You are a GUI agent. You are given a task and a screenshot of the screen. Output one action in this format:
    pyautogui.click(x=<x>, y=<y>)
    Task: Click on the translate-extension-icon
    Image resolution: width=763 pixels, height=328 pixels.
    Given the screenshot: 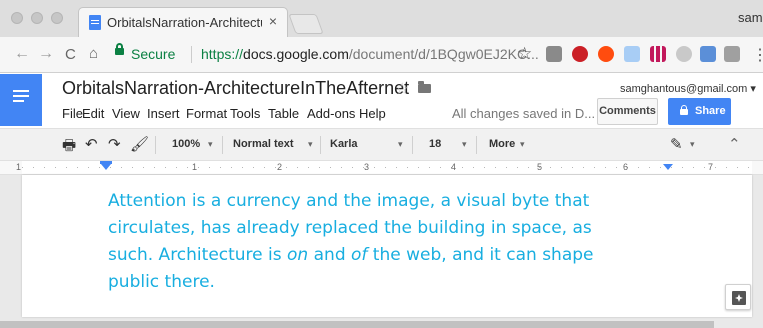 What is the action you would take?
    pyautogui.click(x=554, y=54)
    